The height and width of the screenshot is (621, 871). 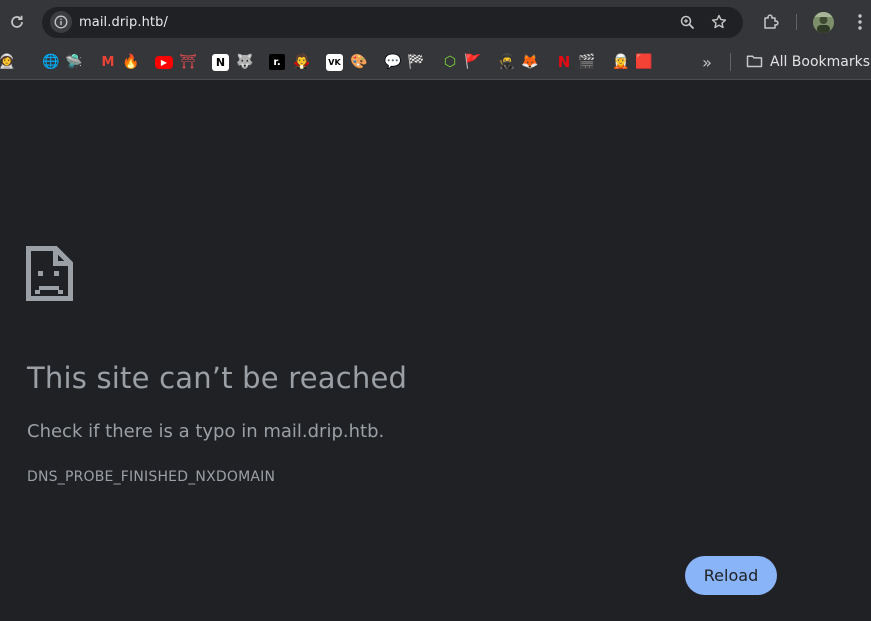 I want to click on url-text: mail.drip.htb/, so click(x=123, y=22).